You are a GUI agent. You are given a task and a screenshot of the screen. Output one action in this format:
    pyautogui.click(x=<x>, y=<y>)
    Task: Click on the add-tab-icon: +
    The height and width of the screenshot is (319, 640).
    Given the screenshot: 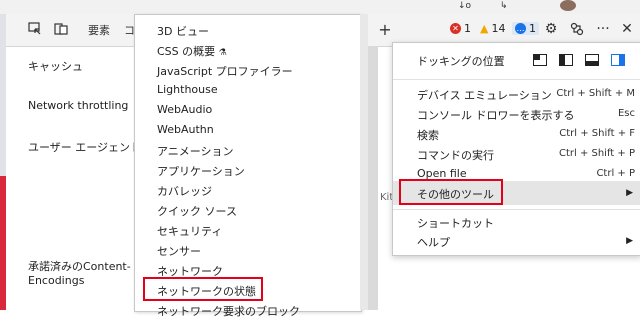 What is the action you would take?
    pyautogui.click(x=385, y=29)
    